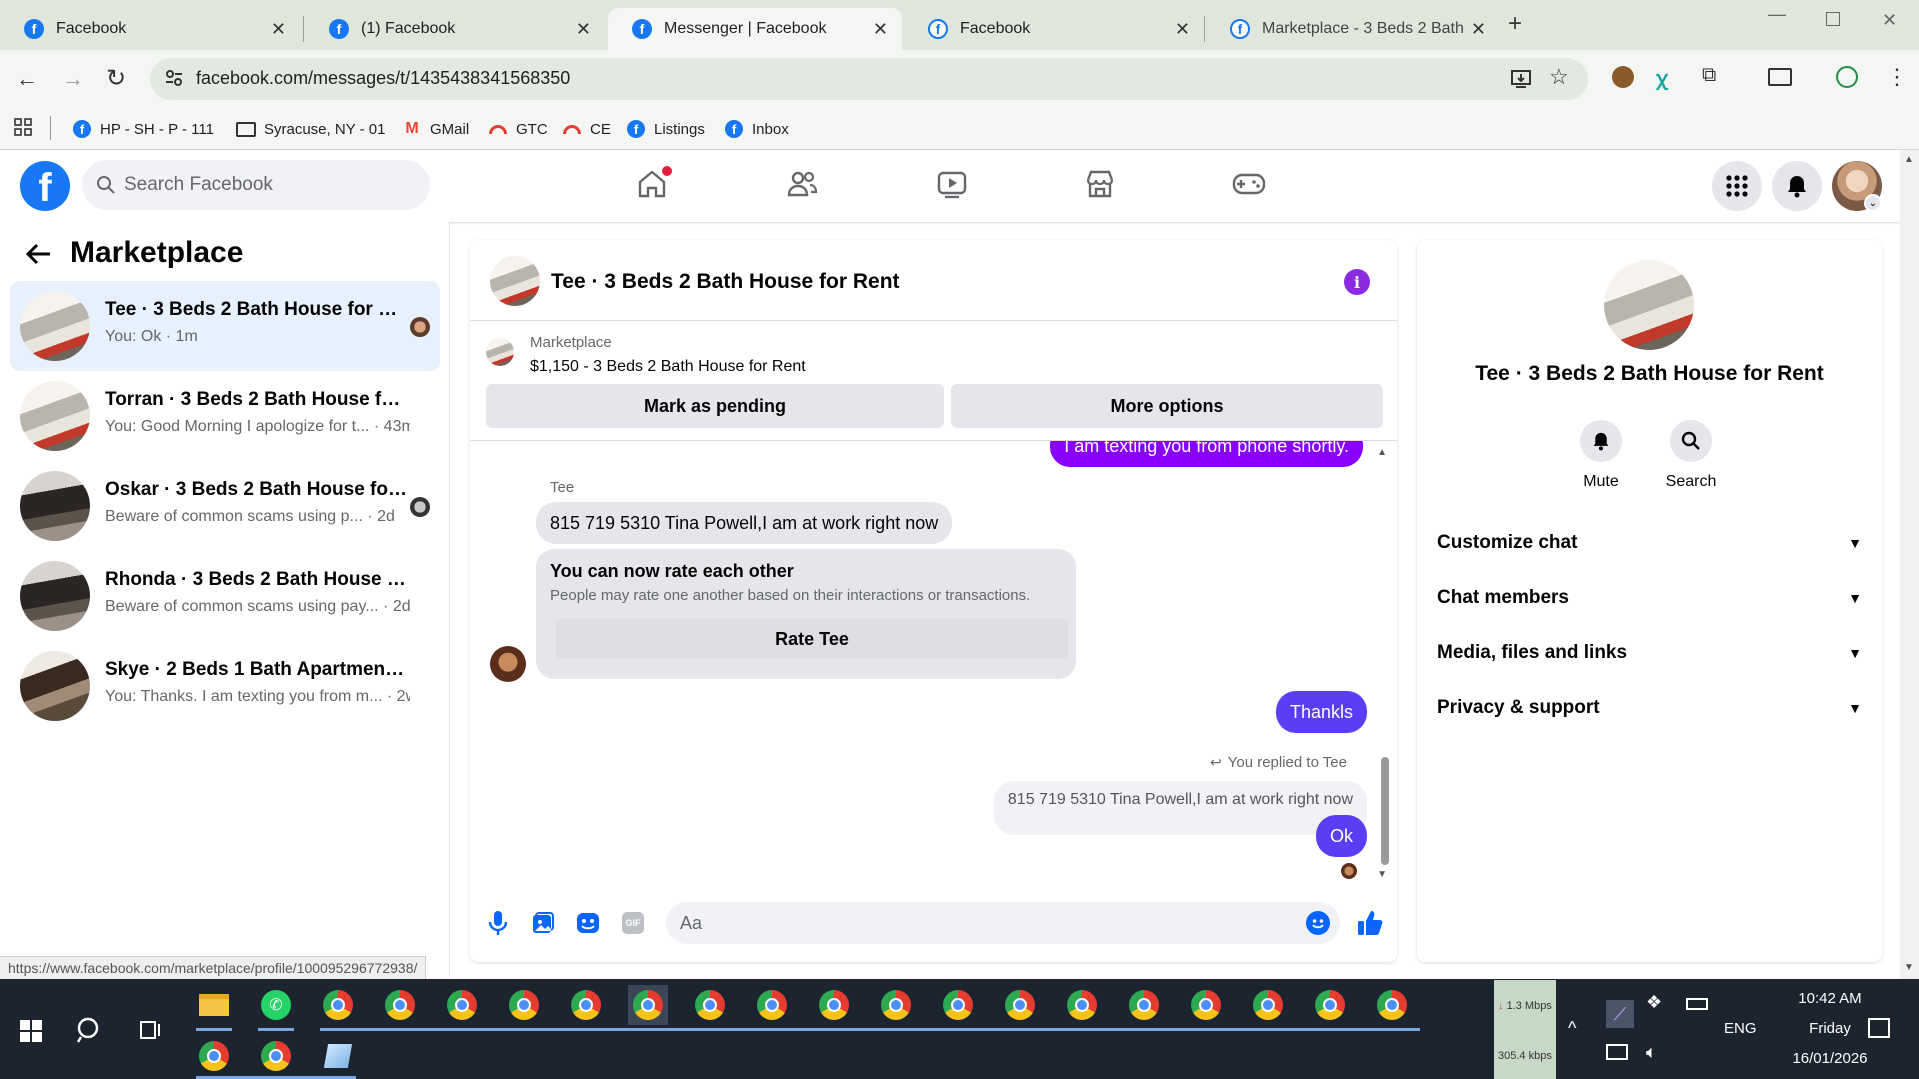 The width and height of the screenshot is (1919, 1079). What do you see at coordinates (1341, 836) in the screenshot?
I see `outgoing-message: Ok` at bounding box center [1341, 836].